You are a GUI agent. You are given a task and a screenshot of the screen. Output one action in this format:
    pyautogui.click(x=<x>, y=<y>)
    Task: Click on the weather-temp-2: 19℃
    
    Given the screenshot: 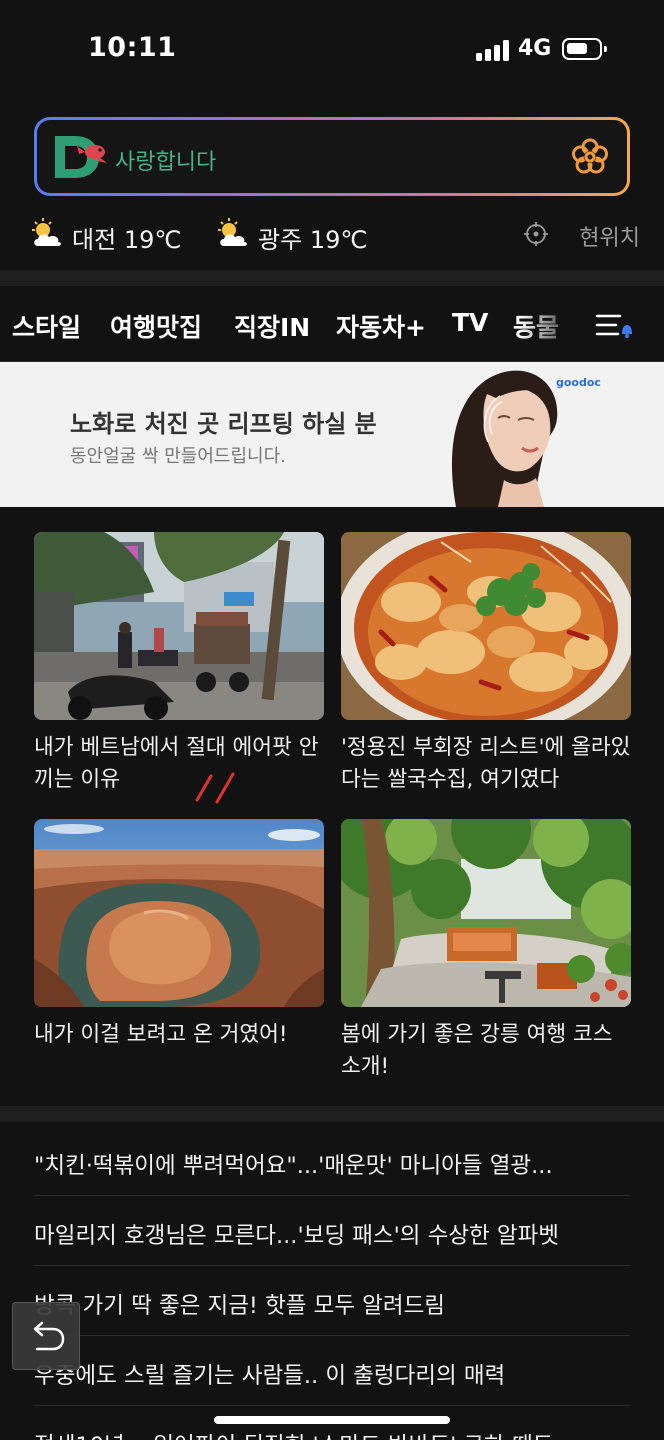 What is the action you would take?
    pyautogui.click(x=338, y=240)
    